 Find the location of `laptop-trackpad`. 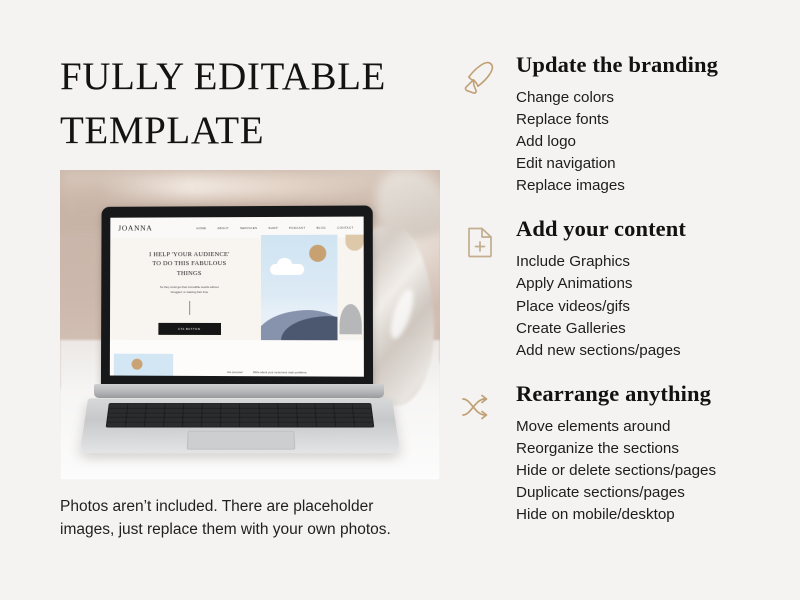

laptop-trackpad is located at coordinates (241, 440).